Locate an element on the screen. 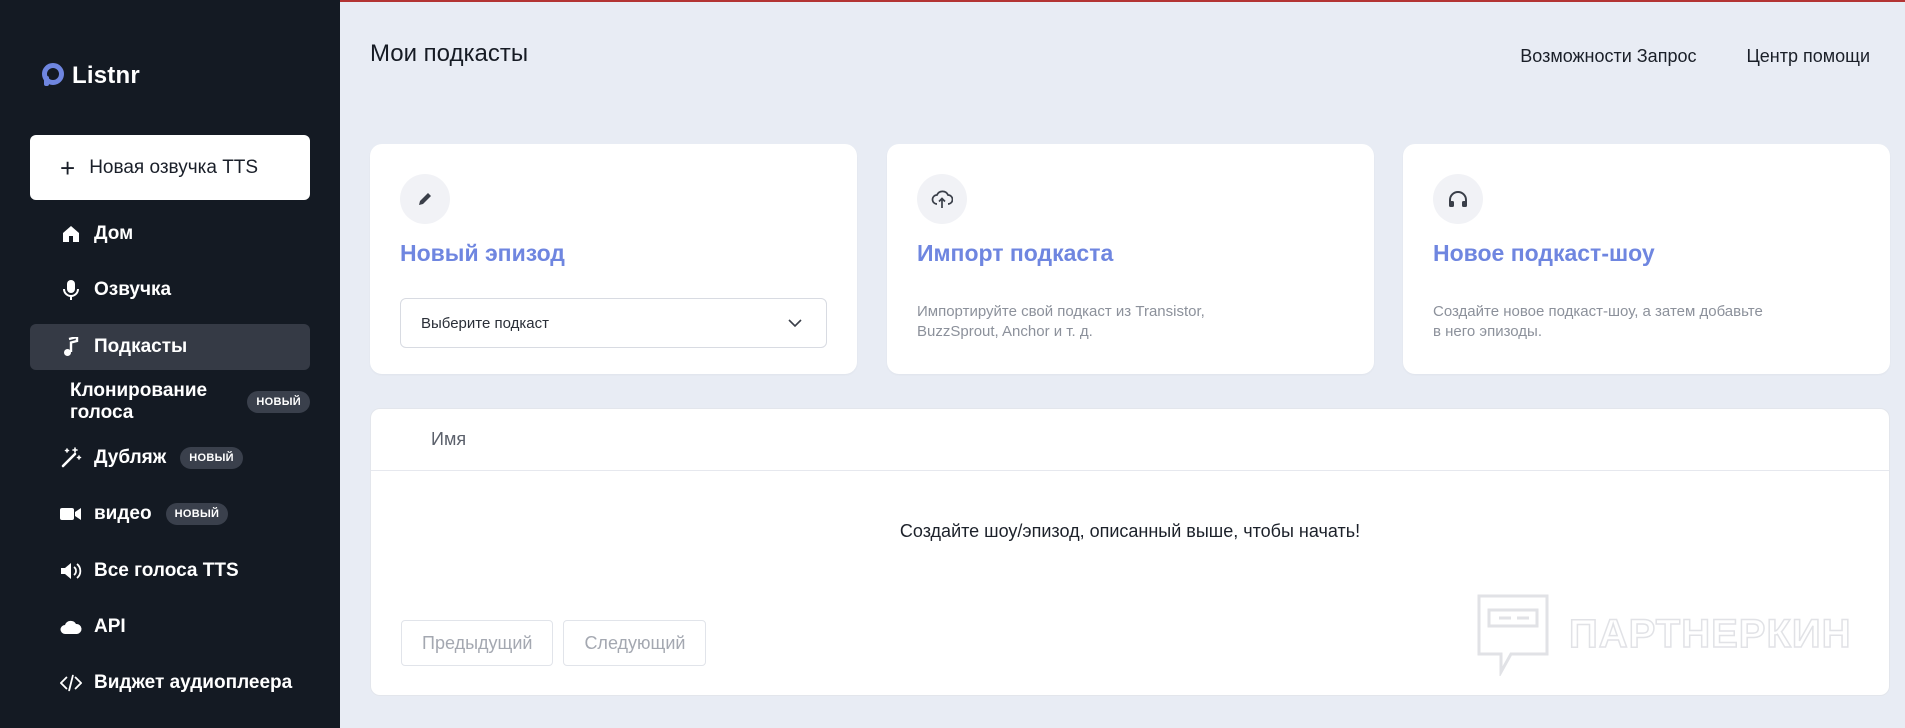 The image size is (1905, 728). top-links: Возможности Запрос Центр помощи is located at coordinates (1695, 56).